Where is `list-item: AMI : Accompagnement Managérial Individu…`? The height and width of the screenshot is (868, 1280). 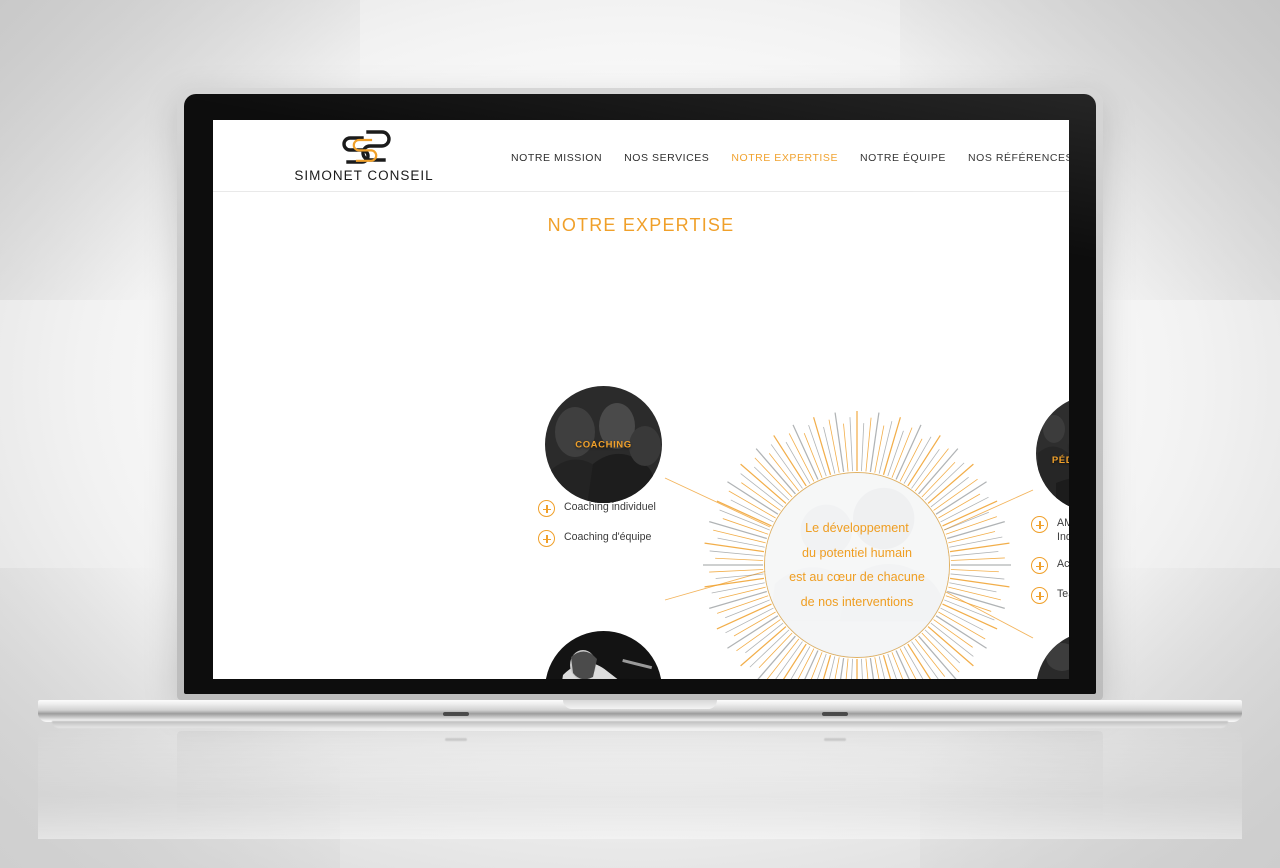 list-item: AMI : Accompagnement Managérial Individu… is located at coordinates (1050, 529).